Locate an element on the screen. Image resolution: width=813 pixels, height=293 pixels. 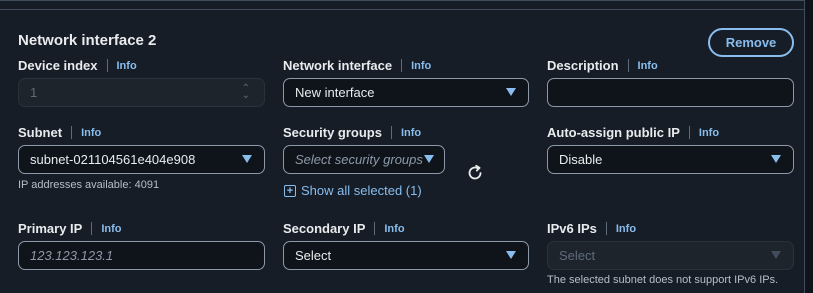
device-index-label: Device index Info is located at coordinates (77, 65).